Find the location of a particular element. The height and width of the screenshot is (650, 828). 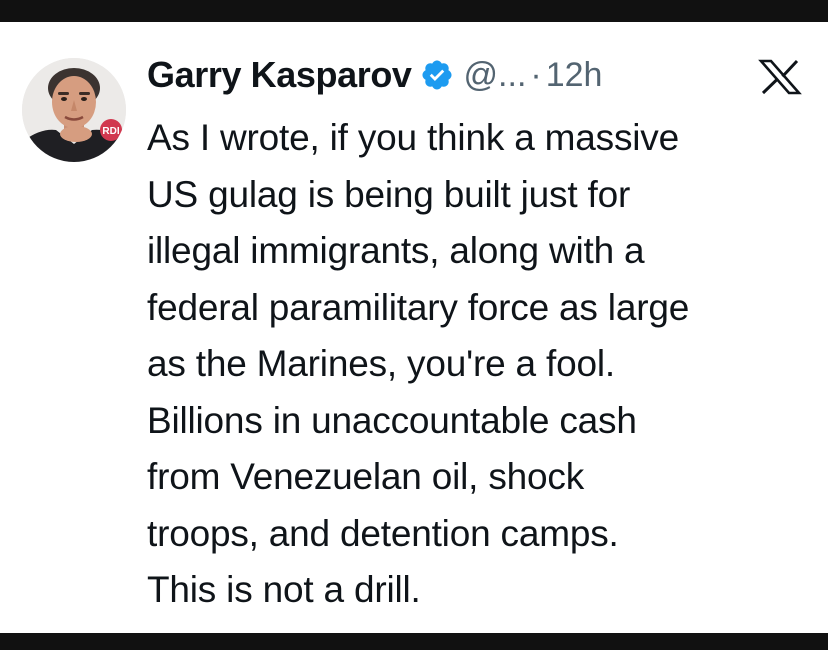

tweet-text-line: federal paramilitary force as large is located at coordinates (418, 307).